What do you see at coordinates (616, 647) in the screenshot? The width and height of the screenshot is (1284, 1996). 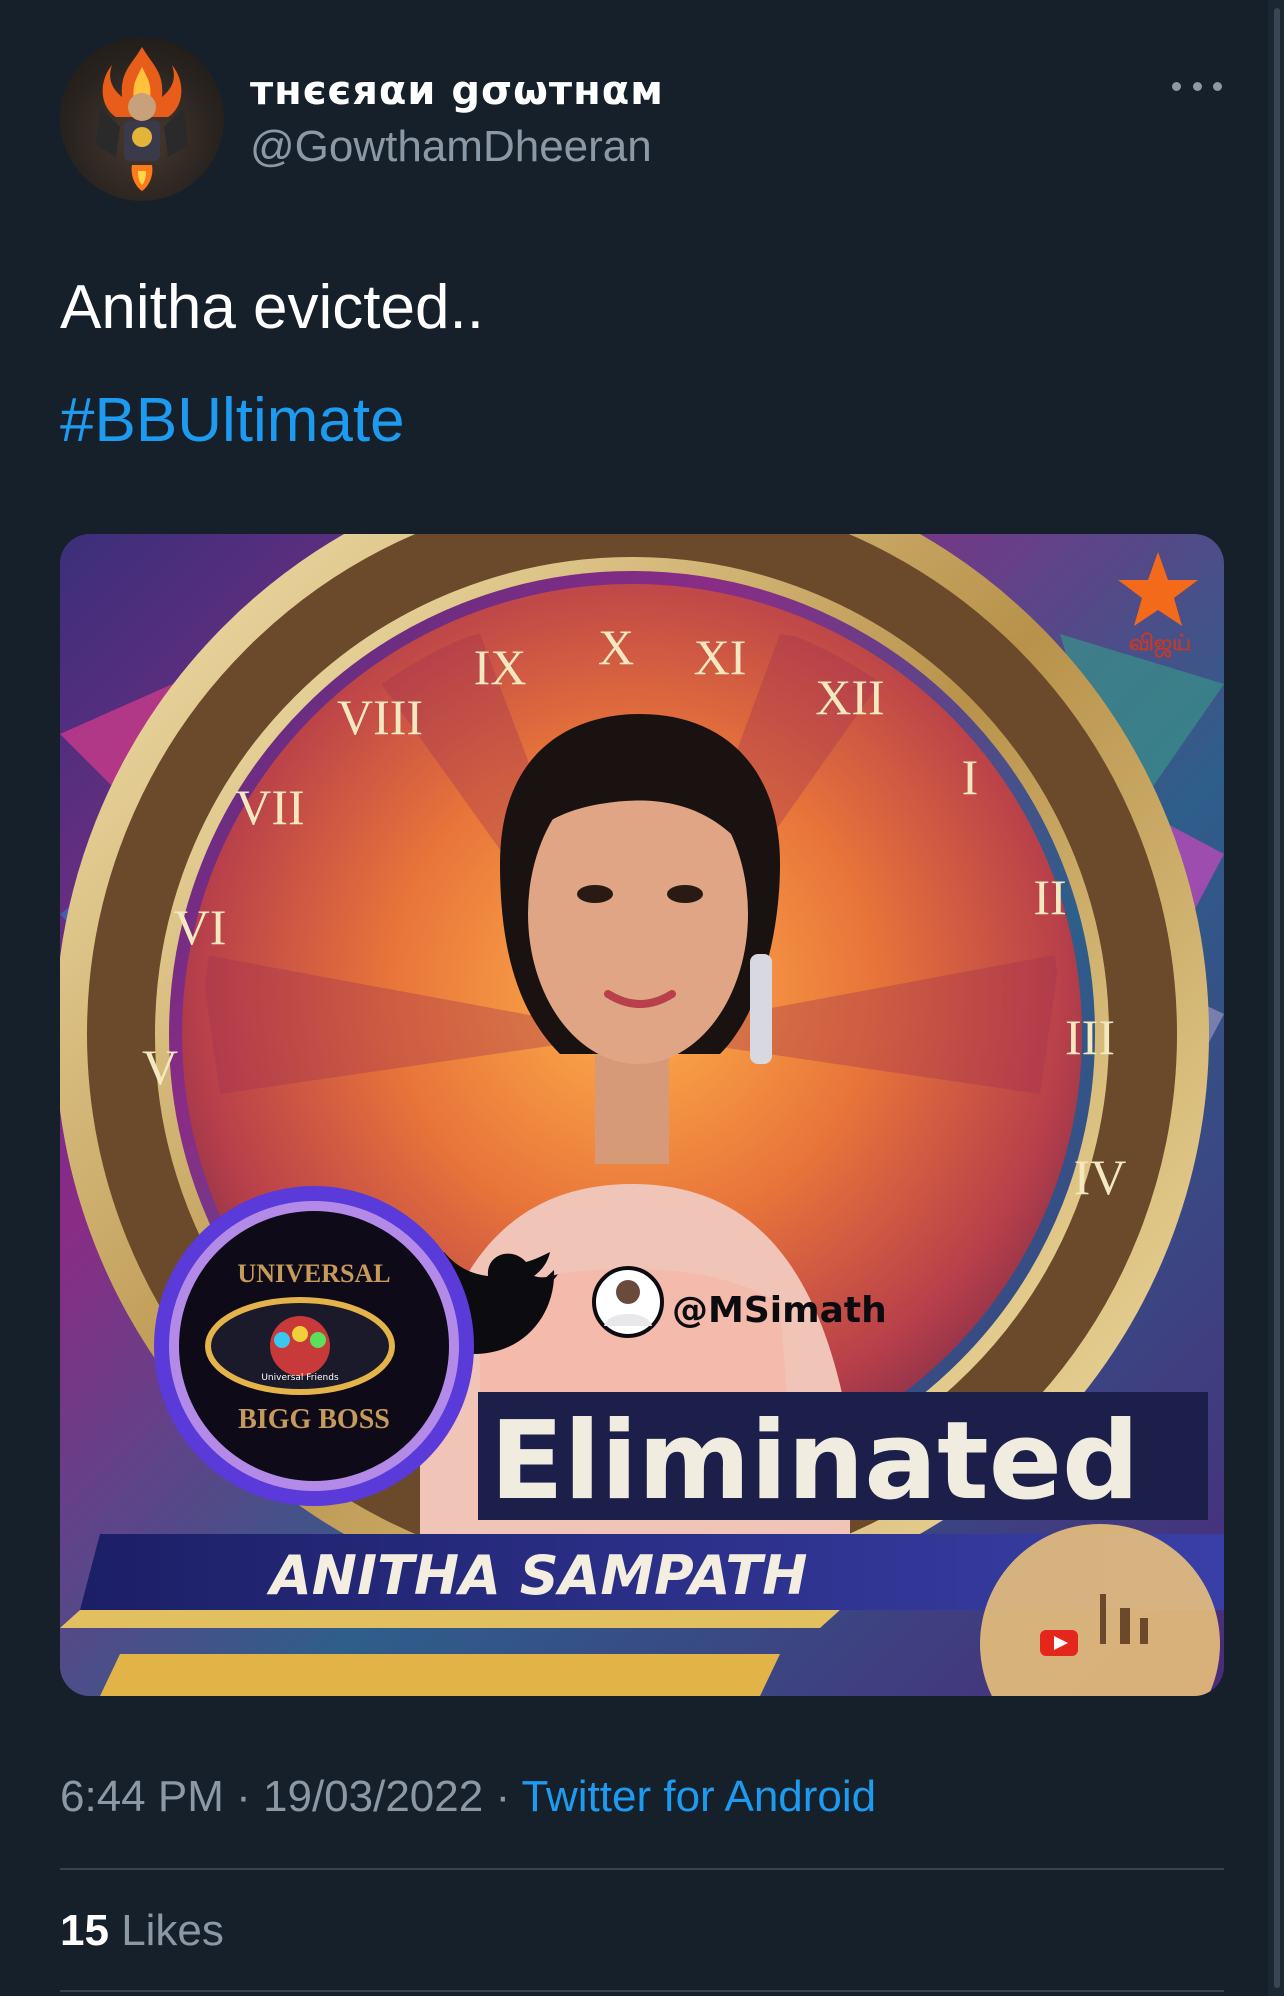 I see `numeral: X` at bounding box center [616, 647].